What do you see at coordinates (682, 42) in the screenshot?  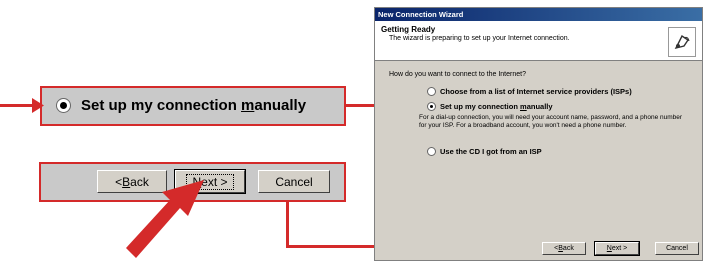 I see `network-connection-icon` at bounding box center [682, 42].